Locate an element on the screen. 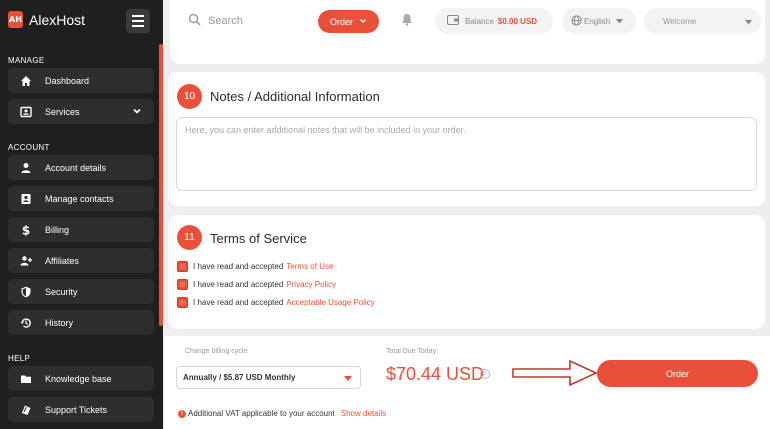  billing-cycle-label: Change billing cycle is located at coordinates (216, 351).